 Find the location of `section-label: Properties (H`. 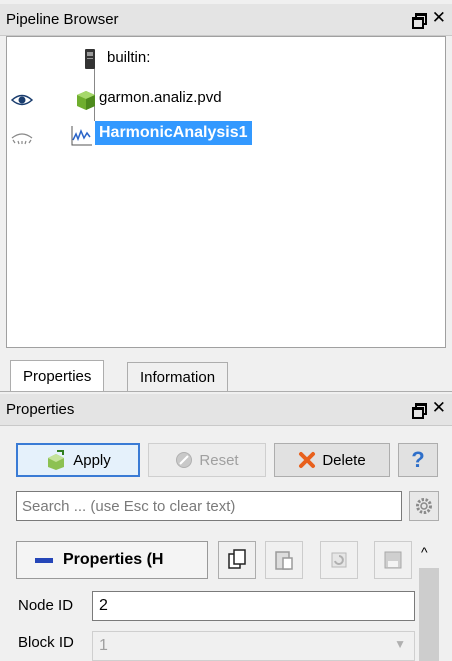

section-label: Properties (H is located at coordinates (113, 559).